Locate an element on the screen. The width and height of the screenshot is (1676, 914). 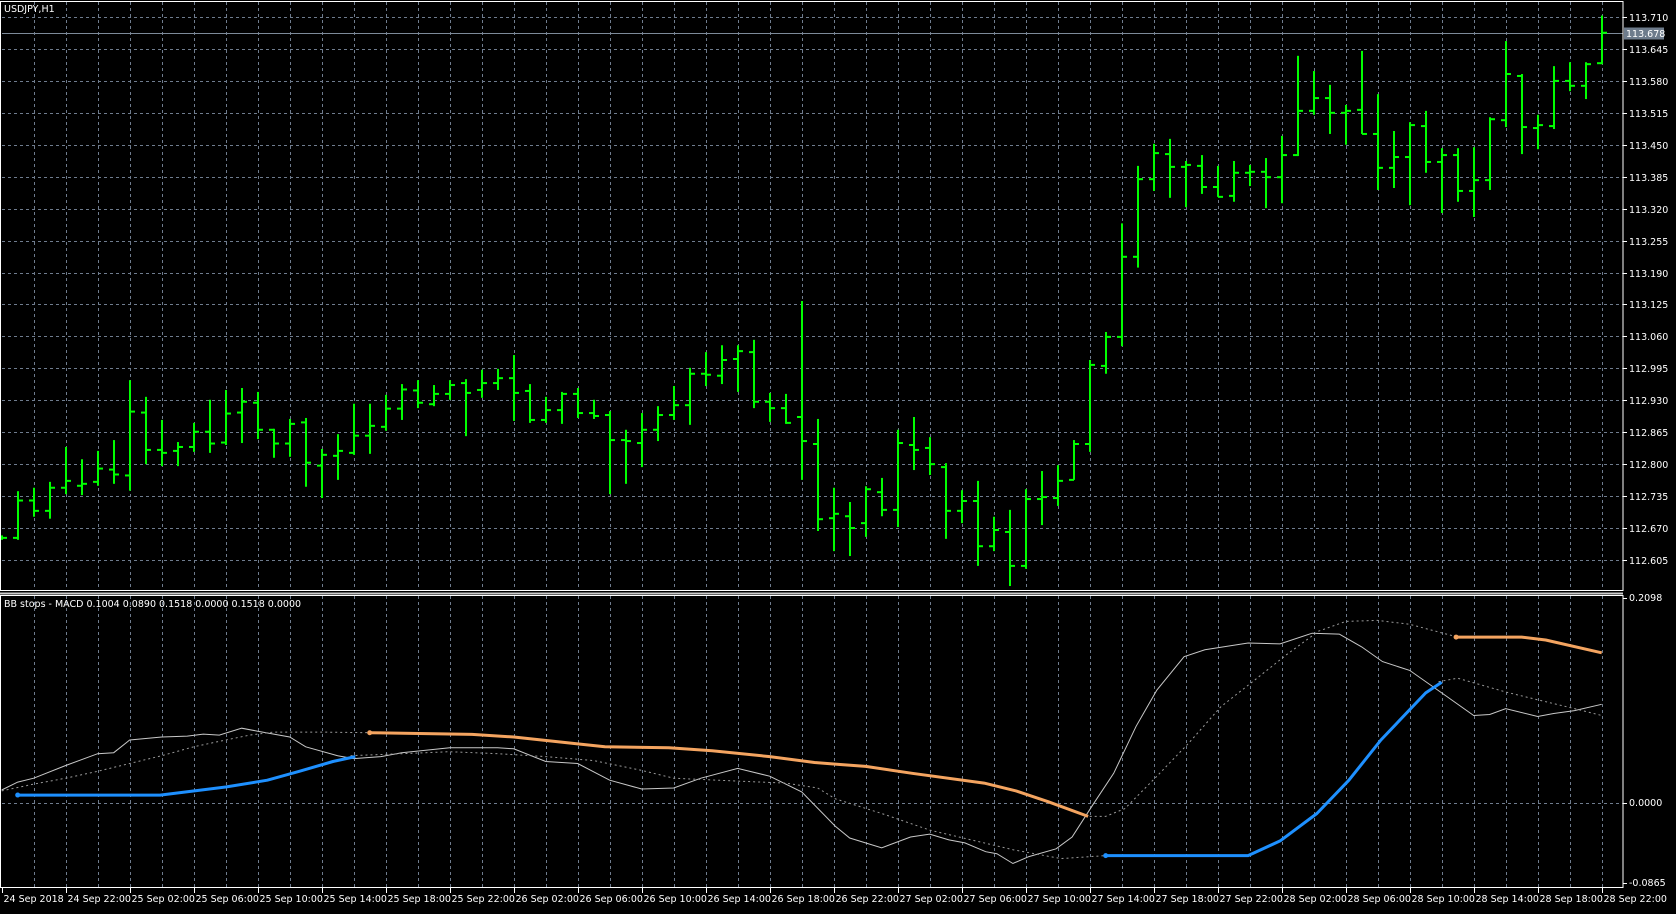
time-axis-label: 25 Sep 22:00 is located at coordinates (483, 899).